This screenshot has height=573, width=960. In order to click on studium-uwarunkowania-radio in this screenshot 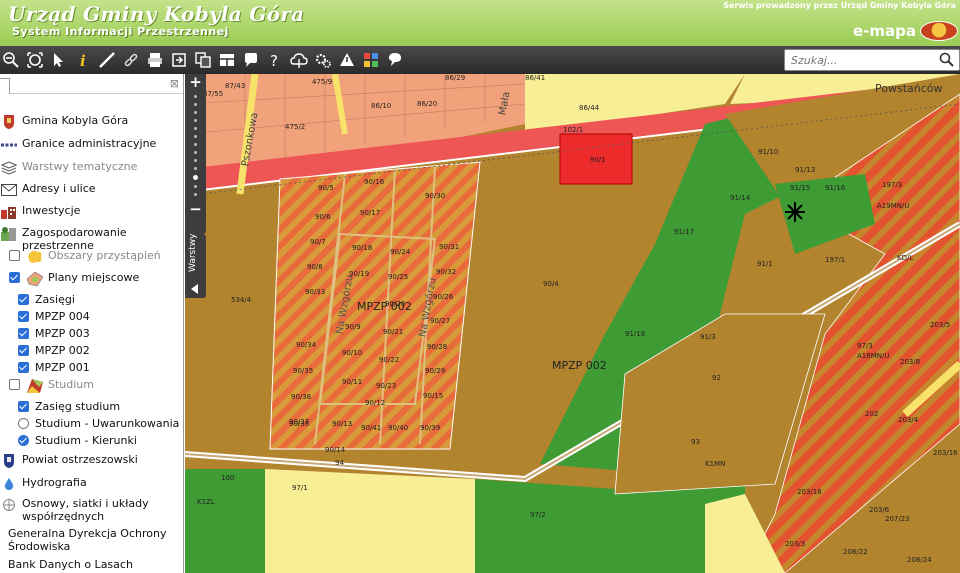, I will do `click(23, 423)`.